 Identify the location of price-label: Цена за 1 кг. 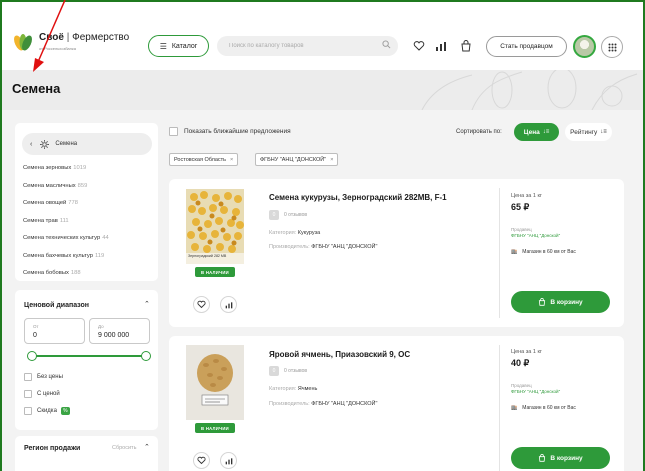
(526, 352).